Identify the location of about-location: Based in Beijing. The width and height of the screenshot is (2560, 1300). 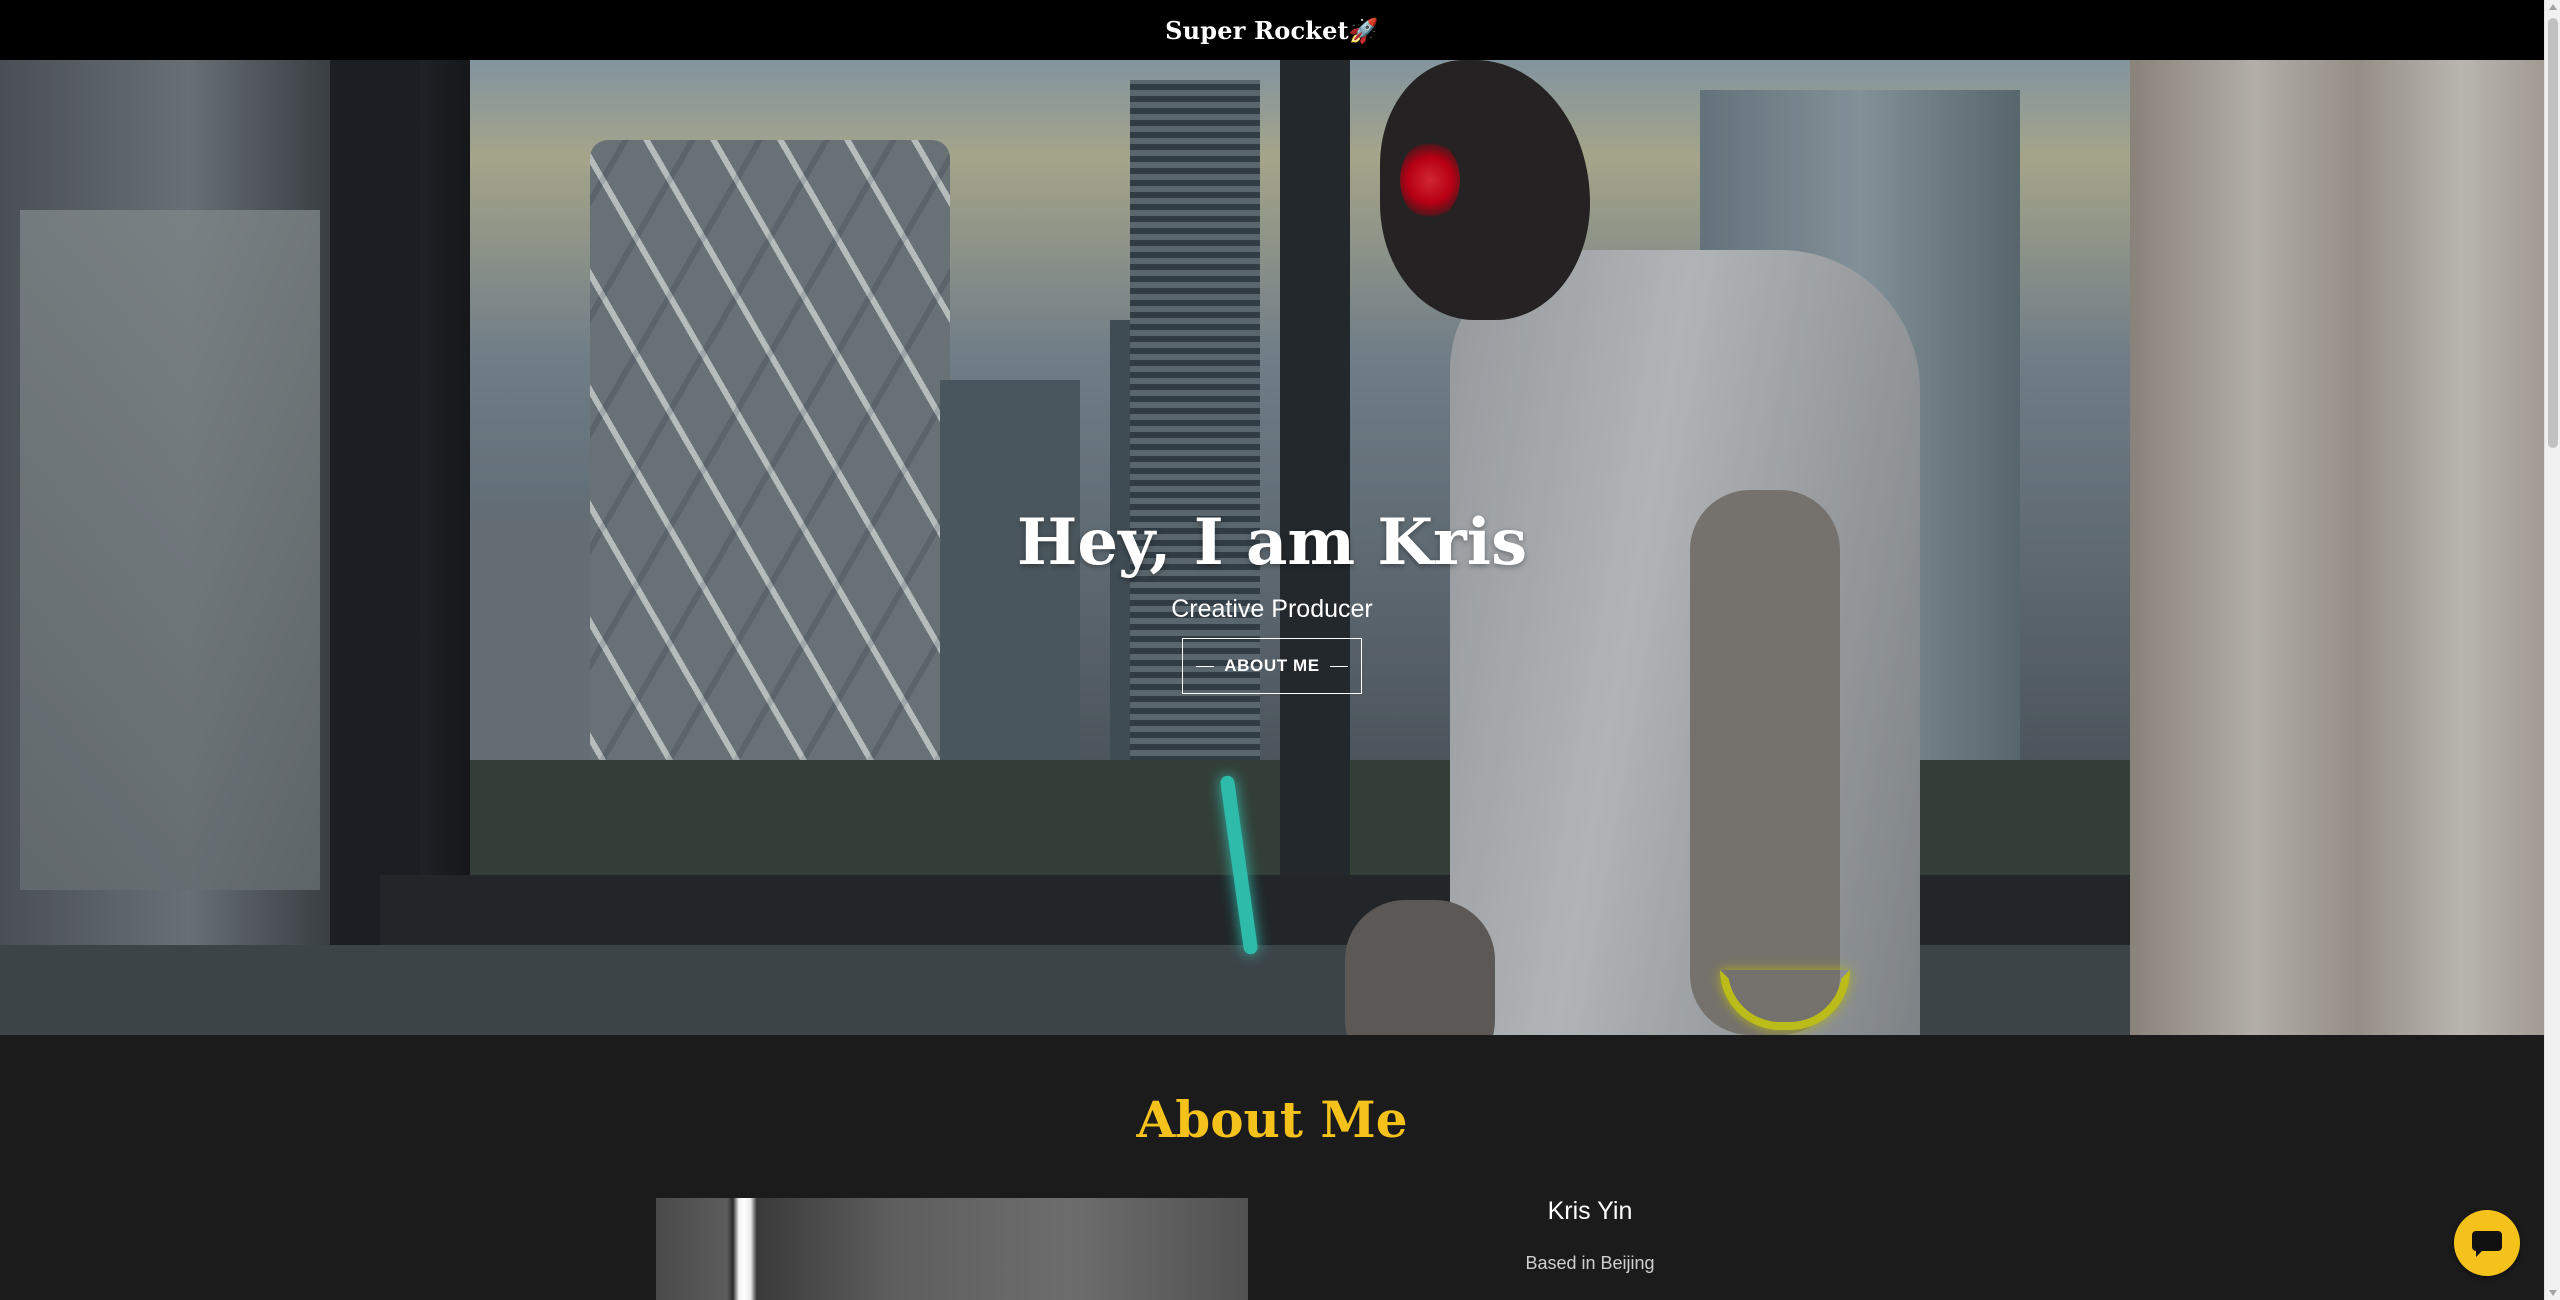
(1590, 1263).